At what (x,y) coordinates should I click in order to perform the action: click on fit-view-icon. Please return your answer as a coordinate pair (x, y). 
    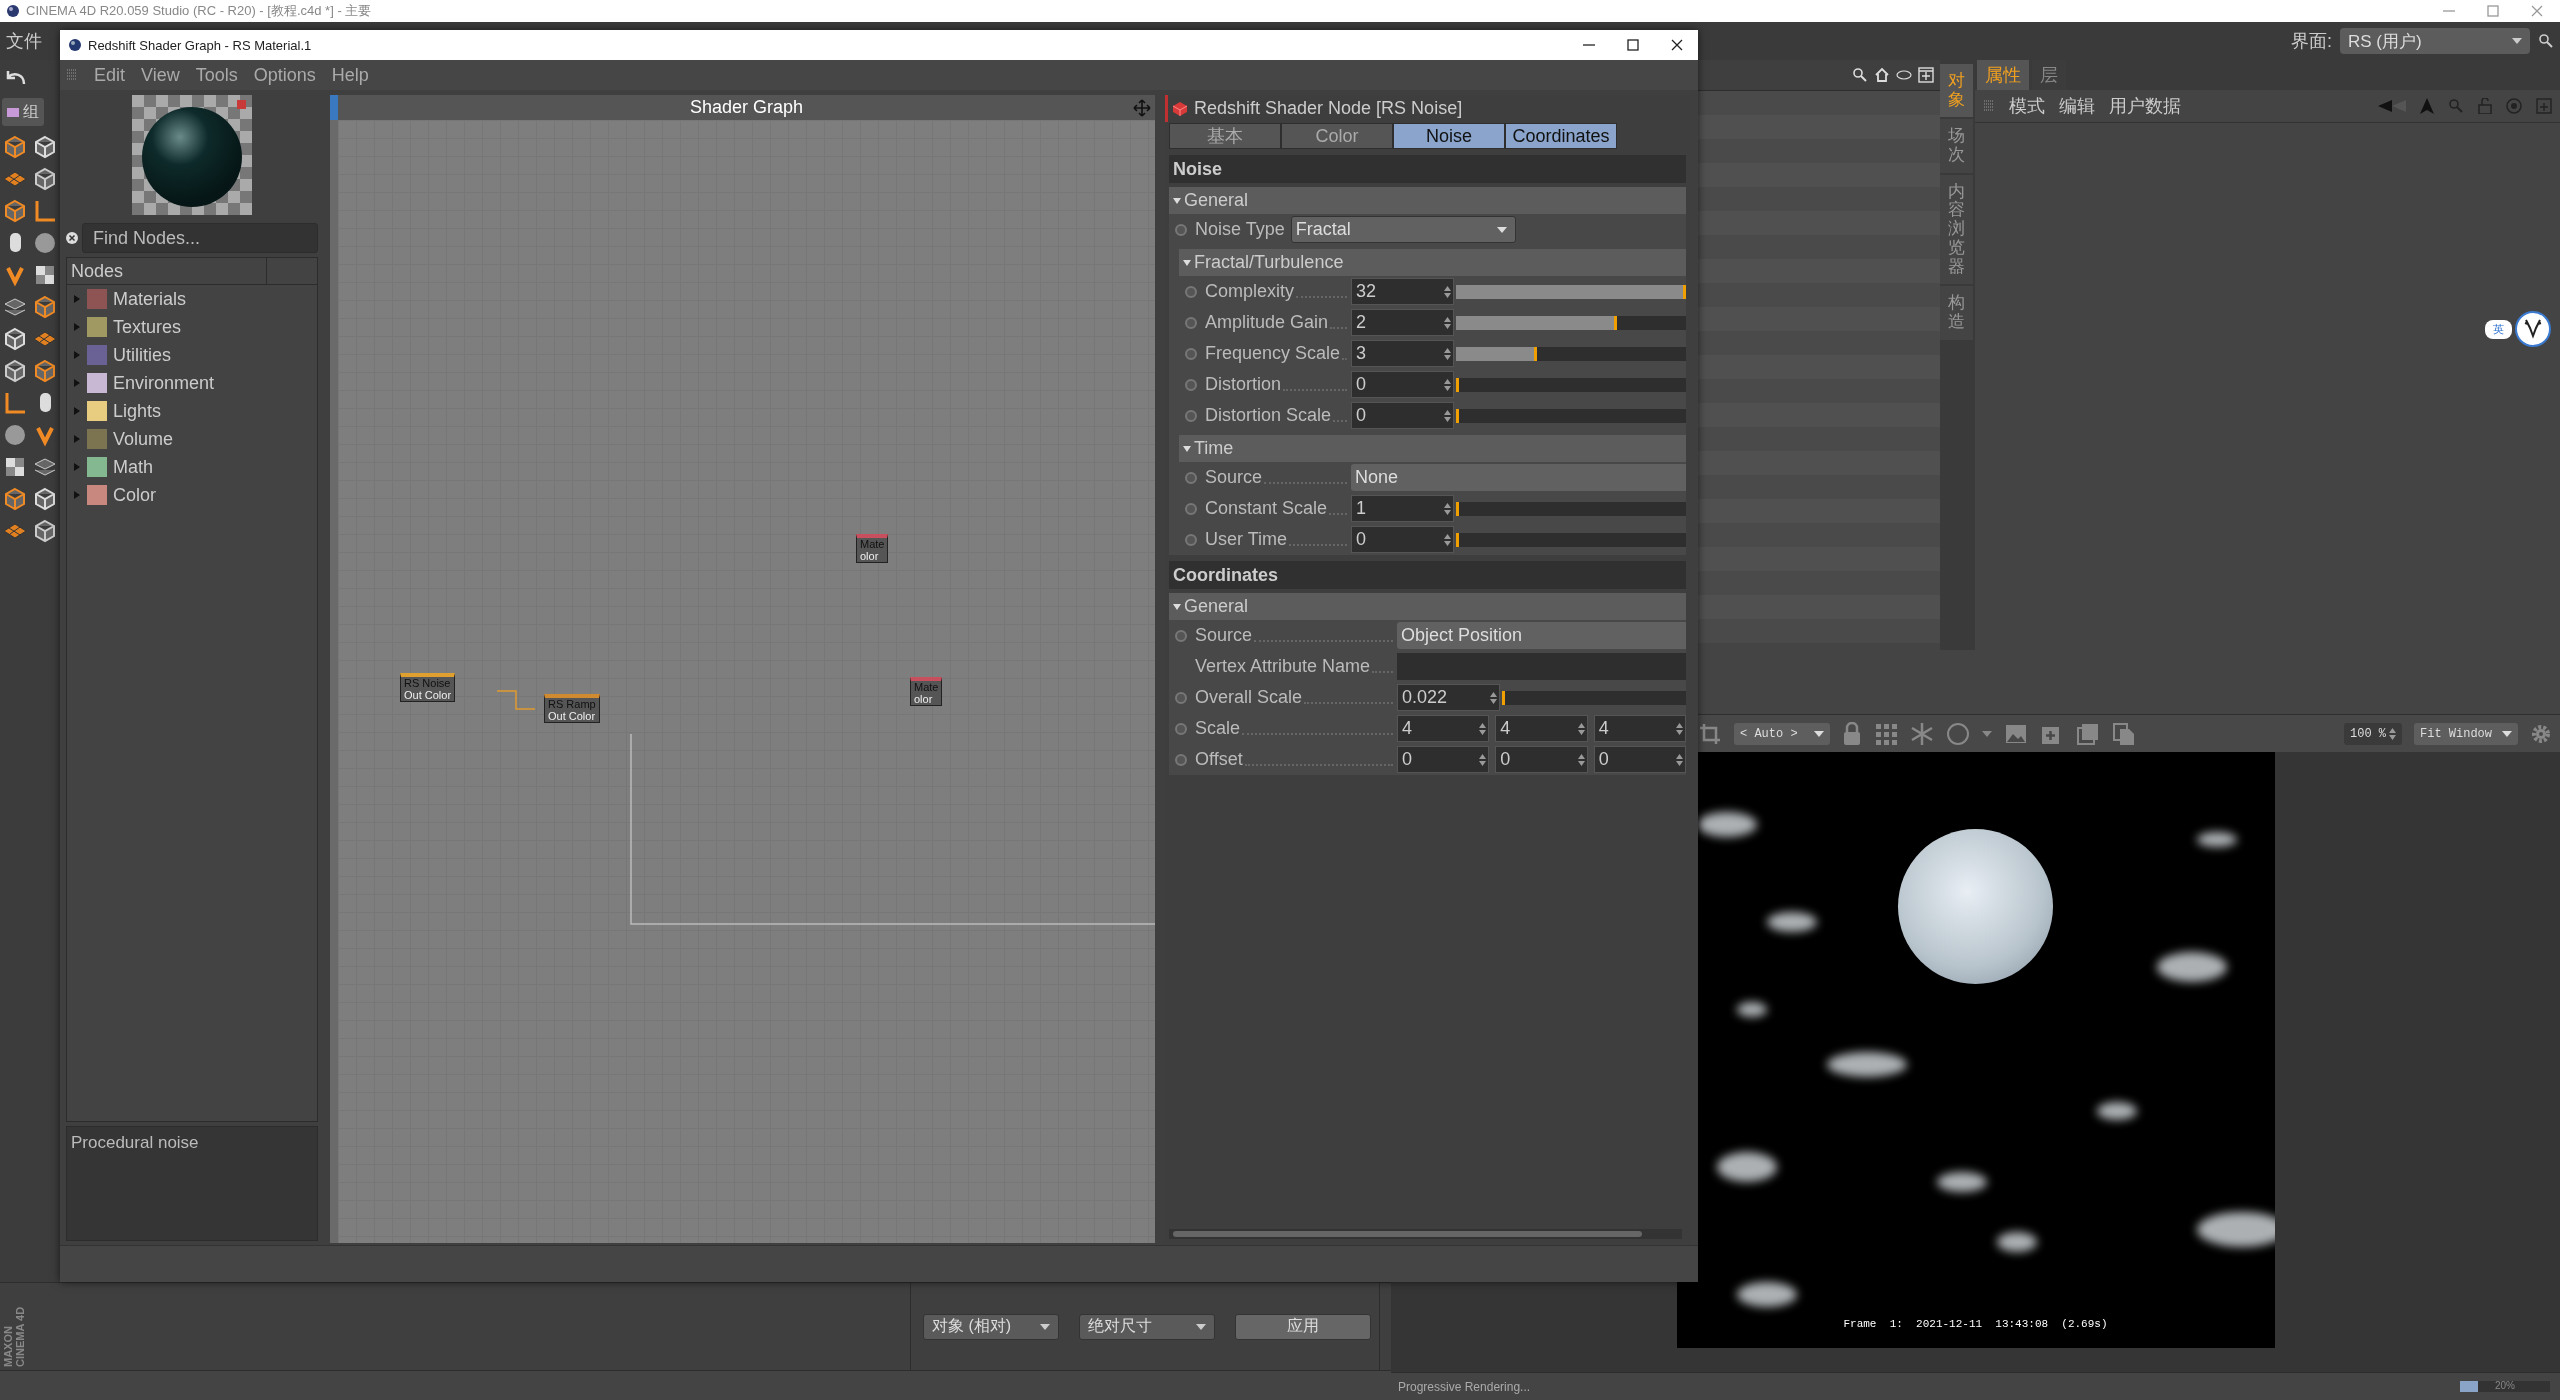
    Looking at the image, I should click on (1142, 108).